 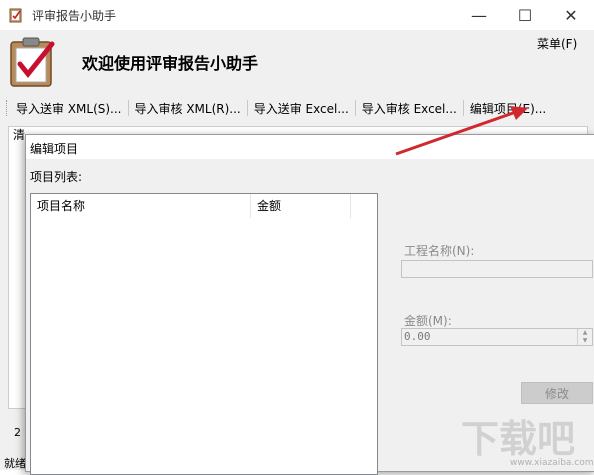 I want to click on window-title: 评审报告小助手, so click(x=74, y=16).